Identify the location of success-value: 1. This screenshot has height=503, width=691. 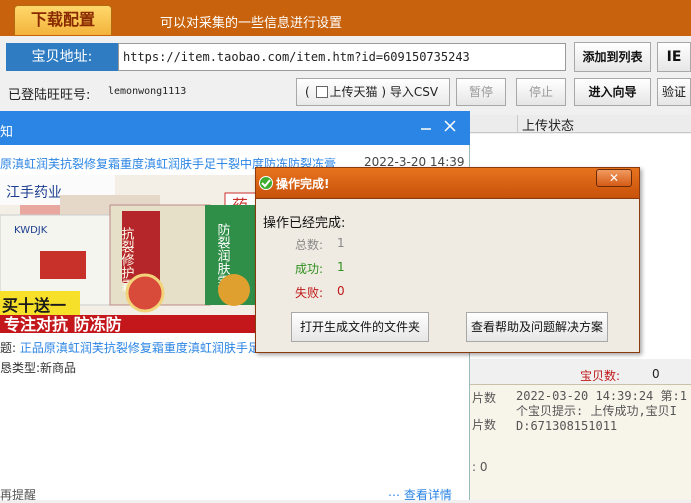
(341, 267).